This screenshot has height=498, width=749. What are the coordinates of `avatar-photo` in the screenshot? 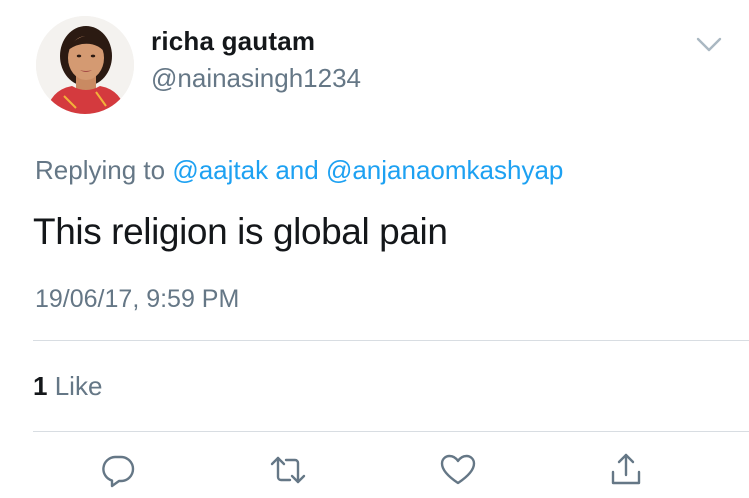 It's located at (85, 65).